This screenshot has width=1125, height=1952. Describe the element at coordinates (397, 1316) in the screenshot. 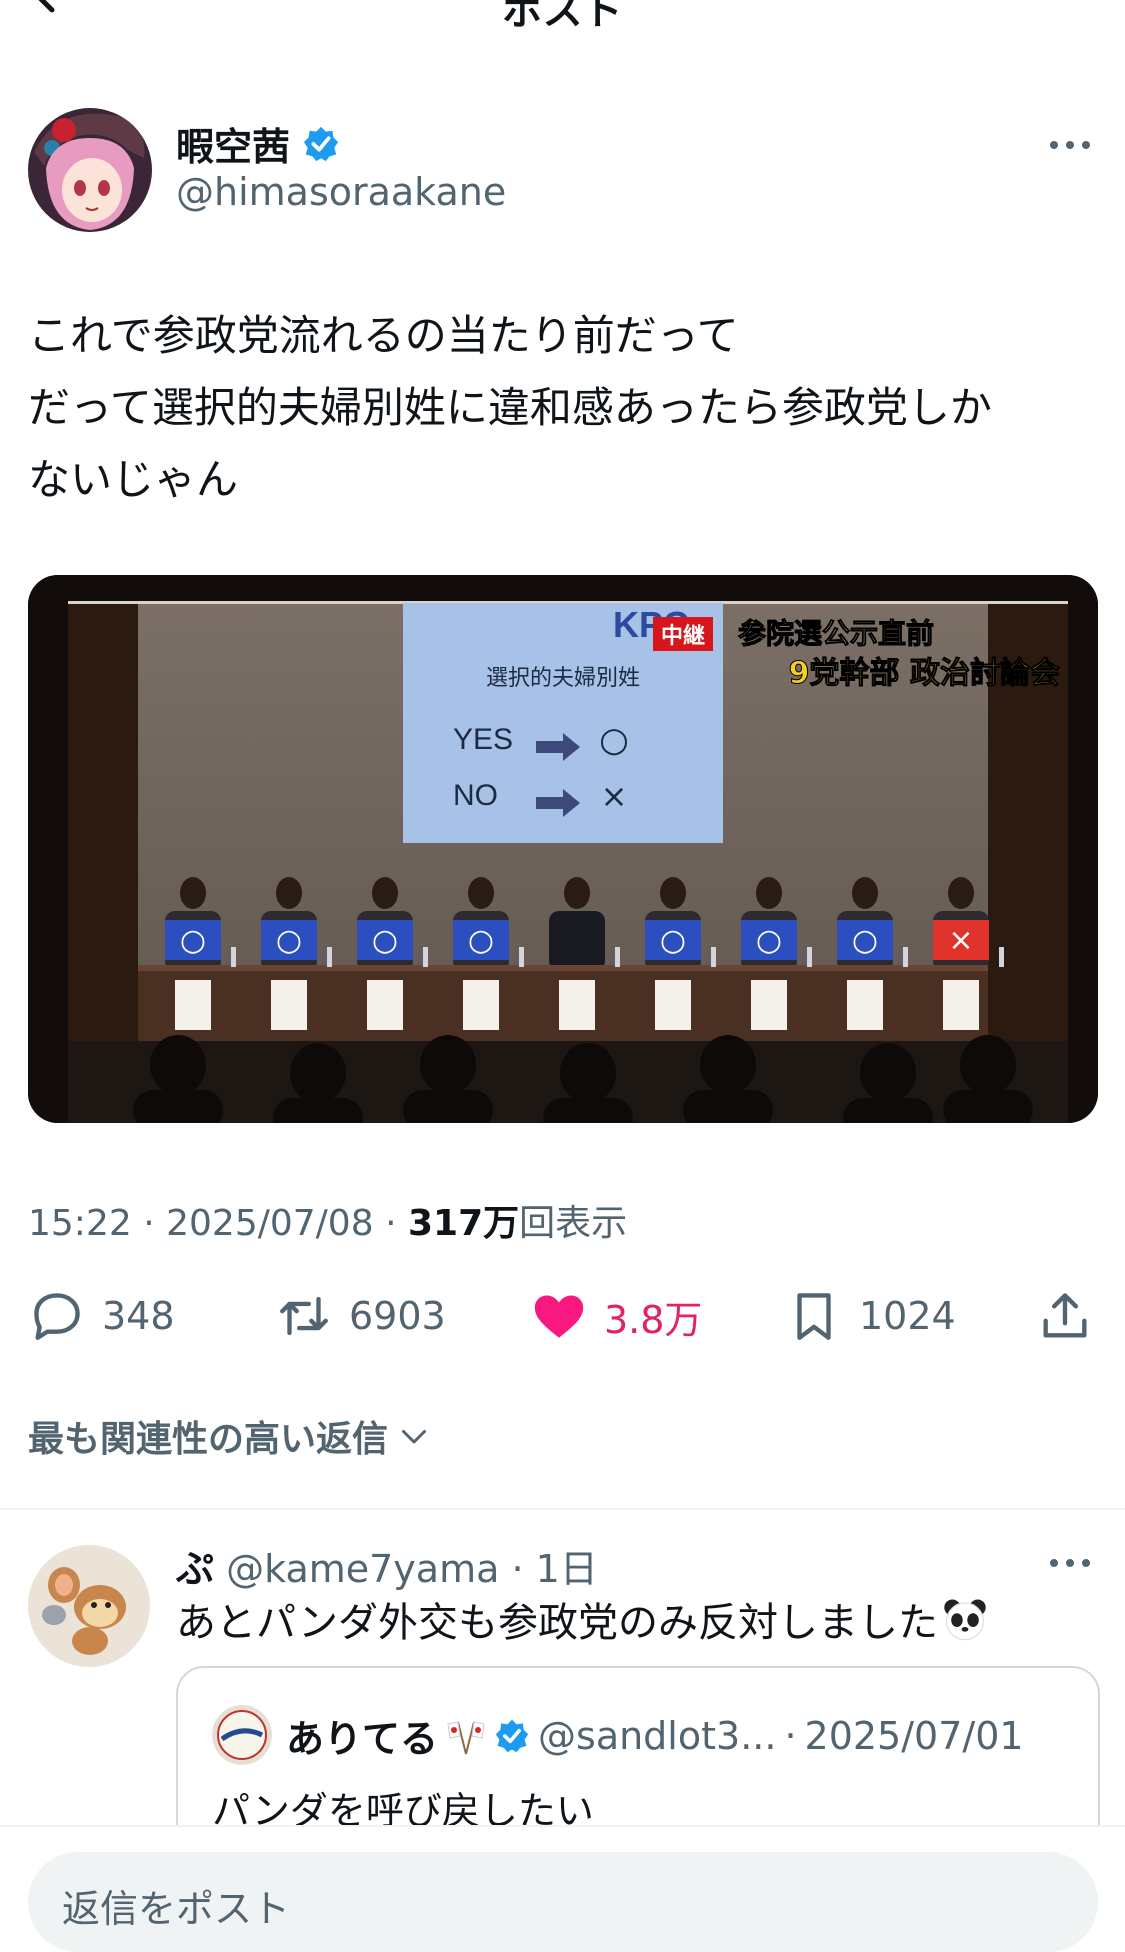

I see `repost-count: 6903` at that location.